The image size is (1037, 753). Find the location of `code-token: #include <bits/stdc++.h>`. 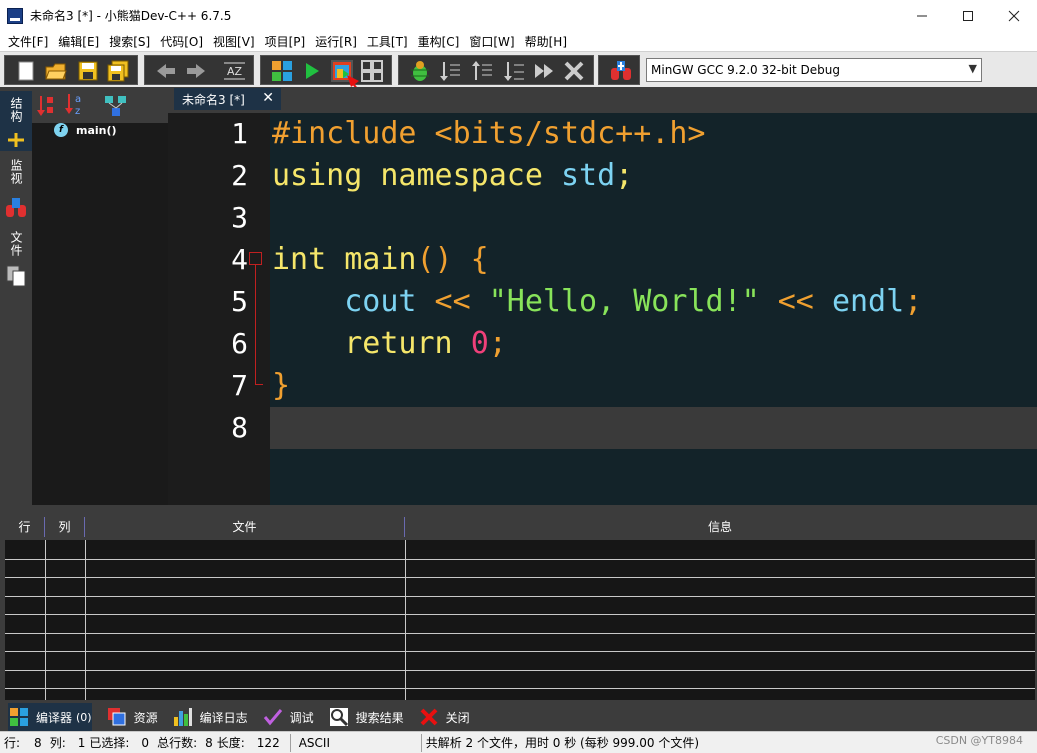

code-token: #include <bits/stdc++.h> is located at coordinates (489, 133).